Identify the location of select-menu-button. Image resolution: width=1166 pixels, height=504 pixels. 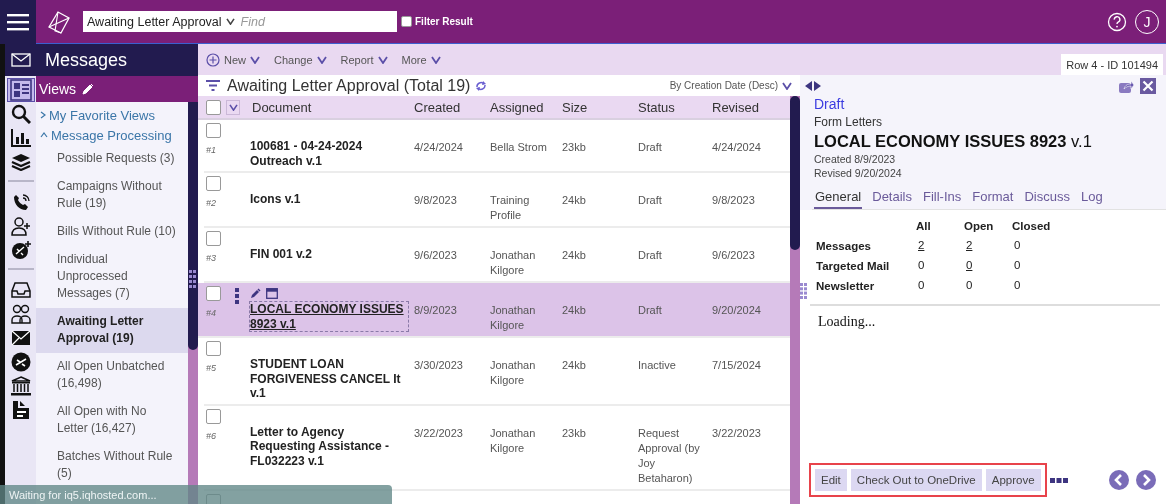
(233, 107).